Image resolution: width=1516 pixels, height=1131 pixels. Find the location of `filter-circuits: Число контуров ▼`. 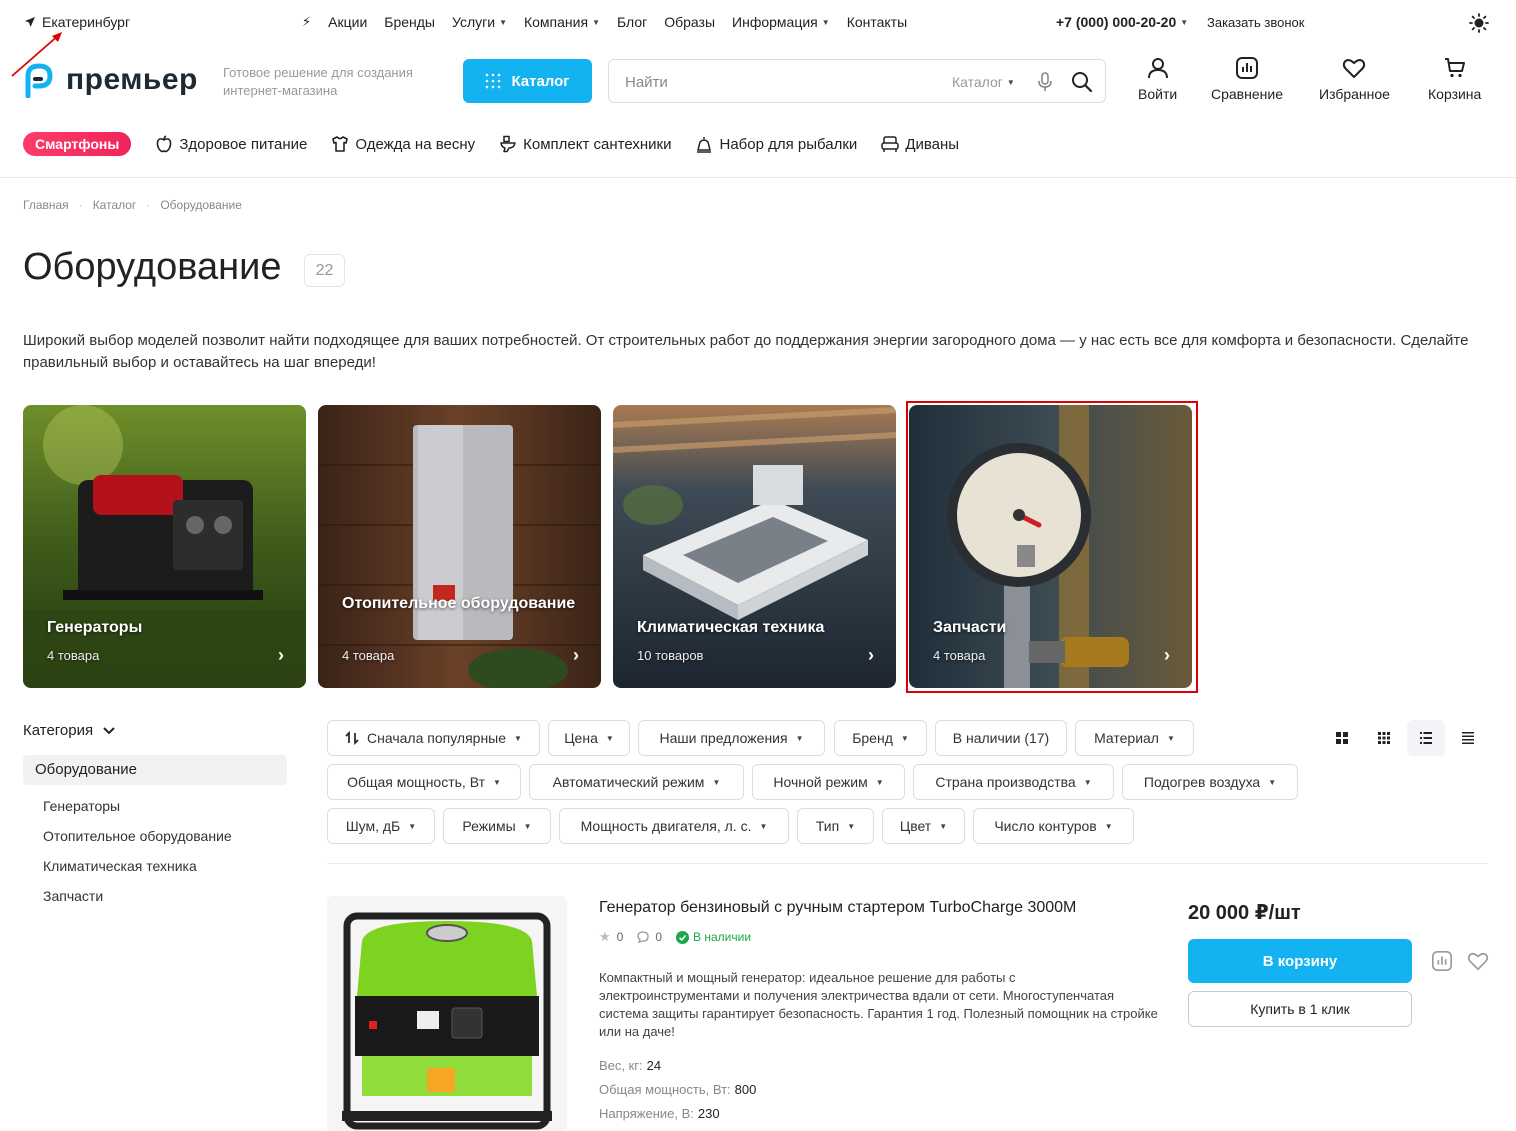

filter-circuits: Число контуров ▼ is located at coordinates (1053, 826).